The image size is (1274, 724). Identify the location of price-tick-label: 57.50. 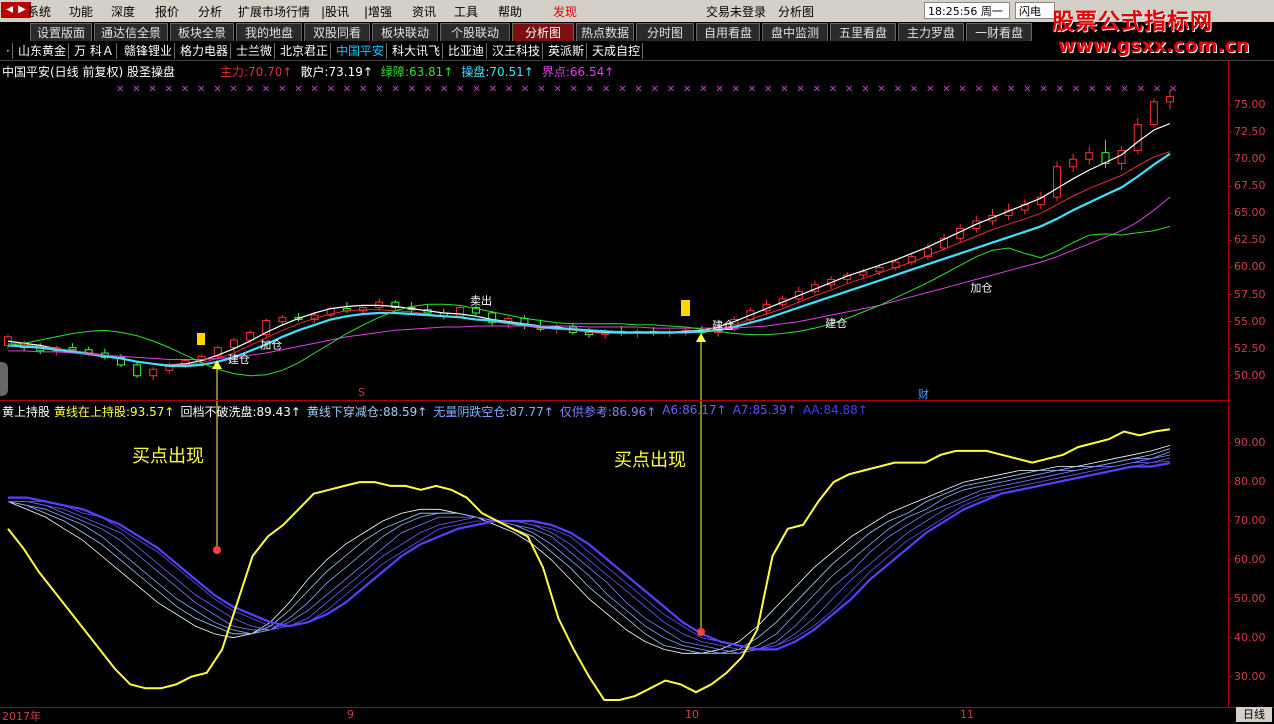
(1250, 294).